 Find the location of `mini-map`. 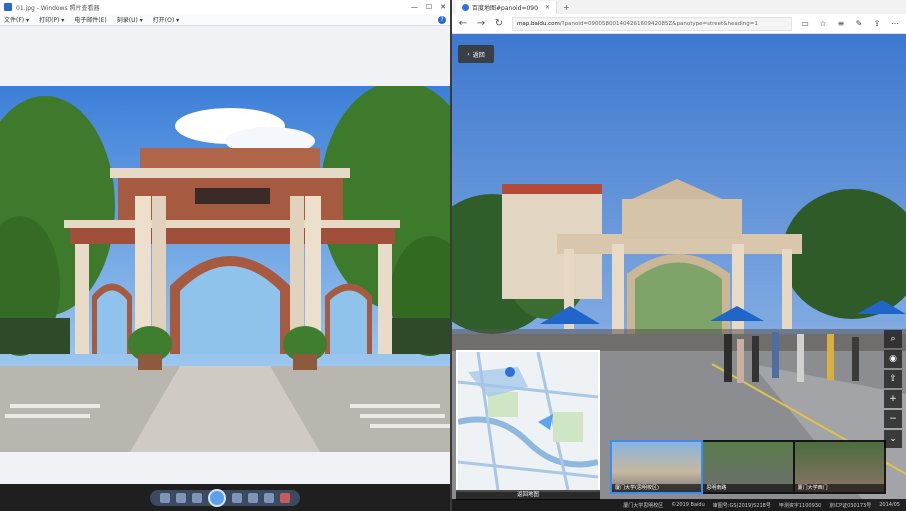

mini-map is located at coordinates (528, 421).